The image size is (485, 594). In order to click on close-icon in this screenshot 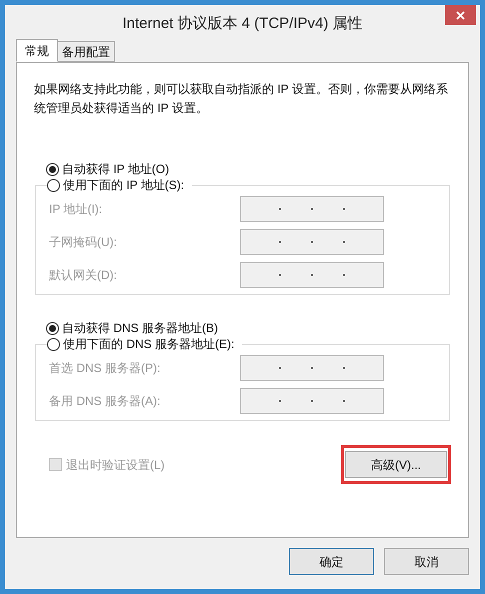, I will do `click(460, 15)`.